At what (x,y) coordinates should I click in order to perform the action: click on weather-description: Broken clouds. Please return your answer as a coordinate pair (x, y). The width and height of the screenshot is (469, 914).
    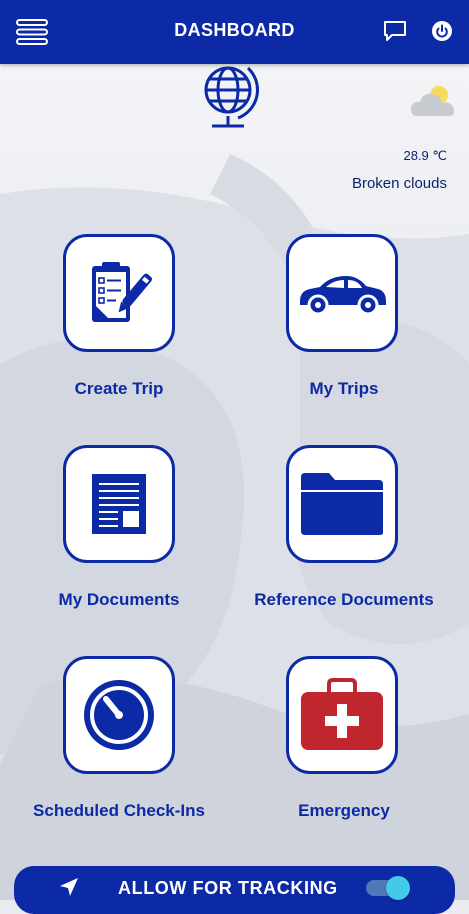
    Looking at the image, I should click on (399, 183).